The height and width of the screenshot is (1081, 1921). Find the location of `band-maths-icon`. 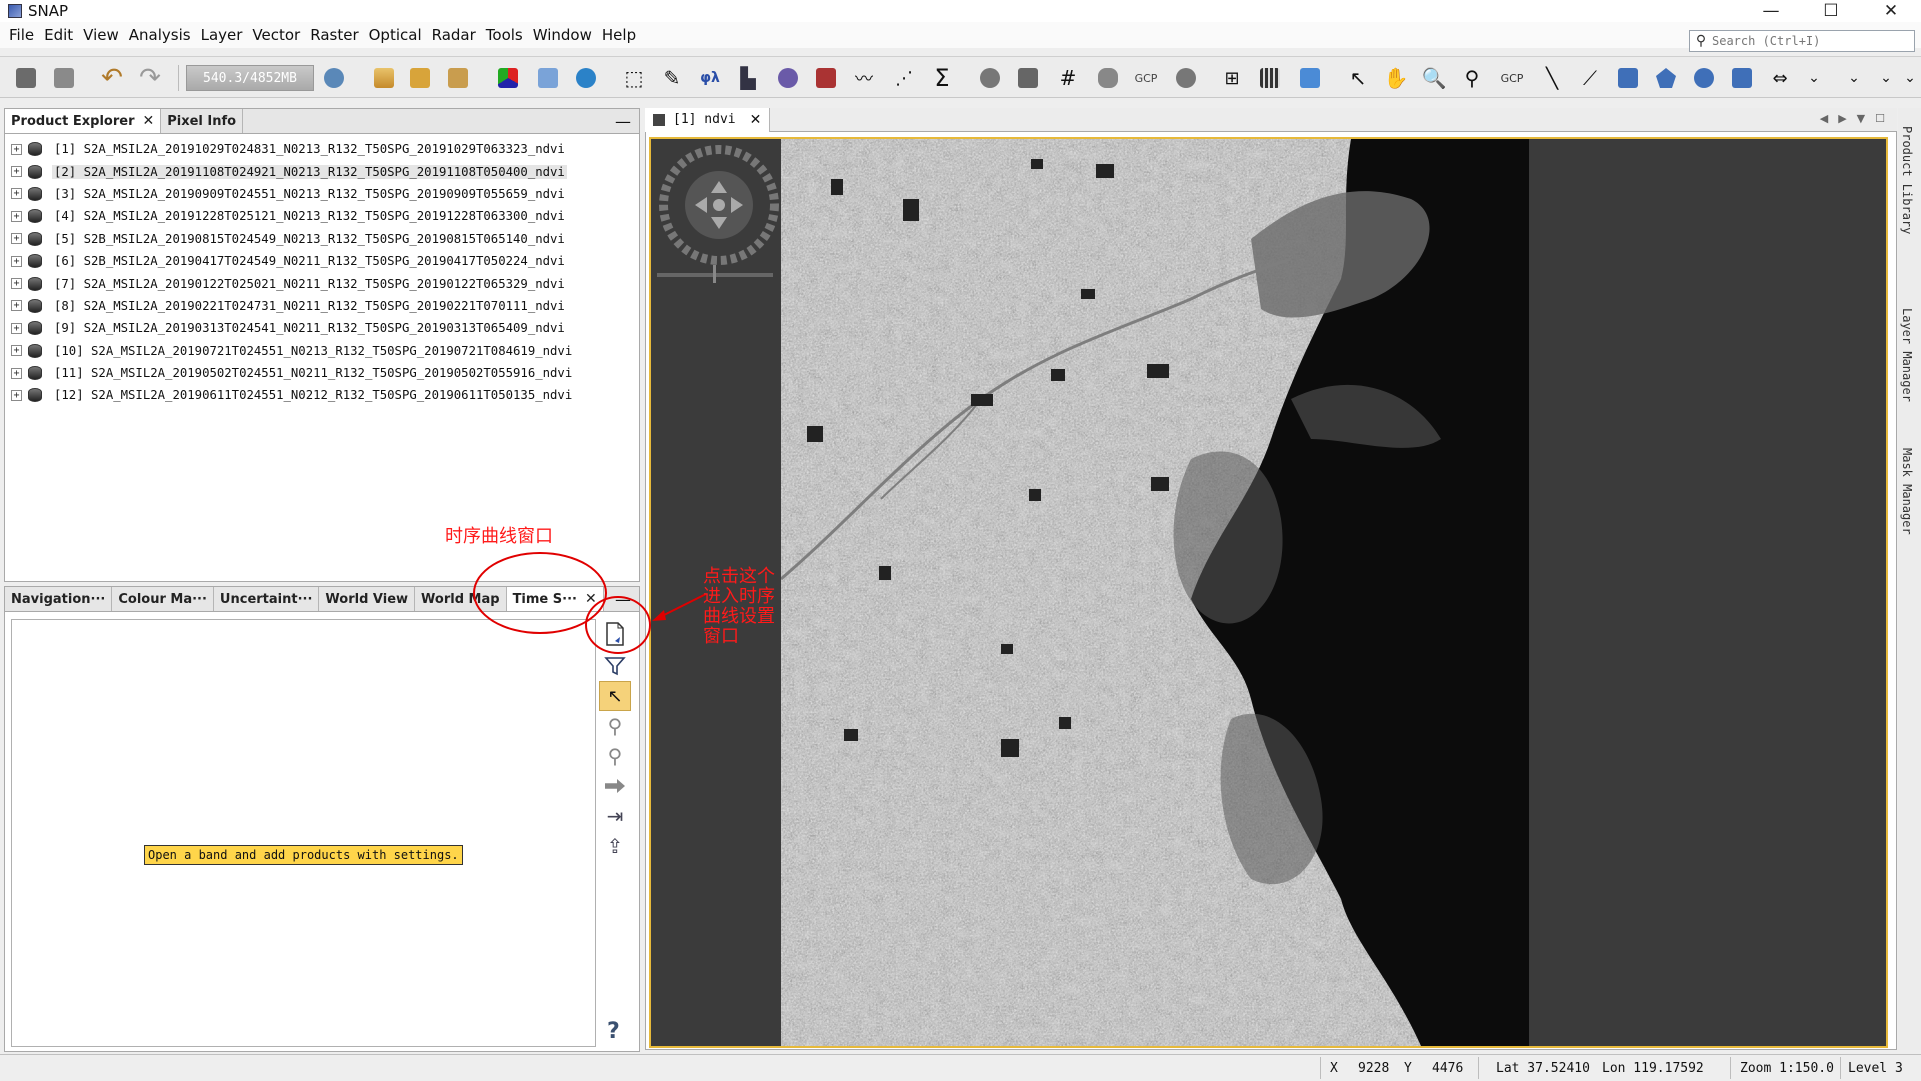

band-maths-icon is located at coordinates (384, 78).